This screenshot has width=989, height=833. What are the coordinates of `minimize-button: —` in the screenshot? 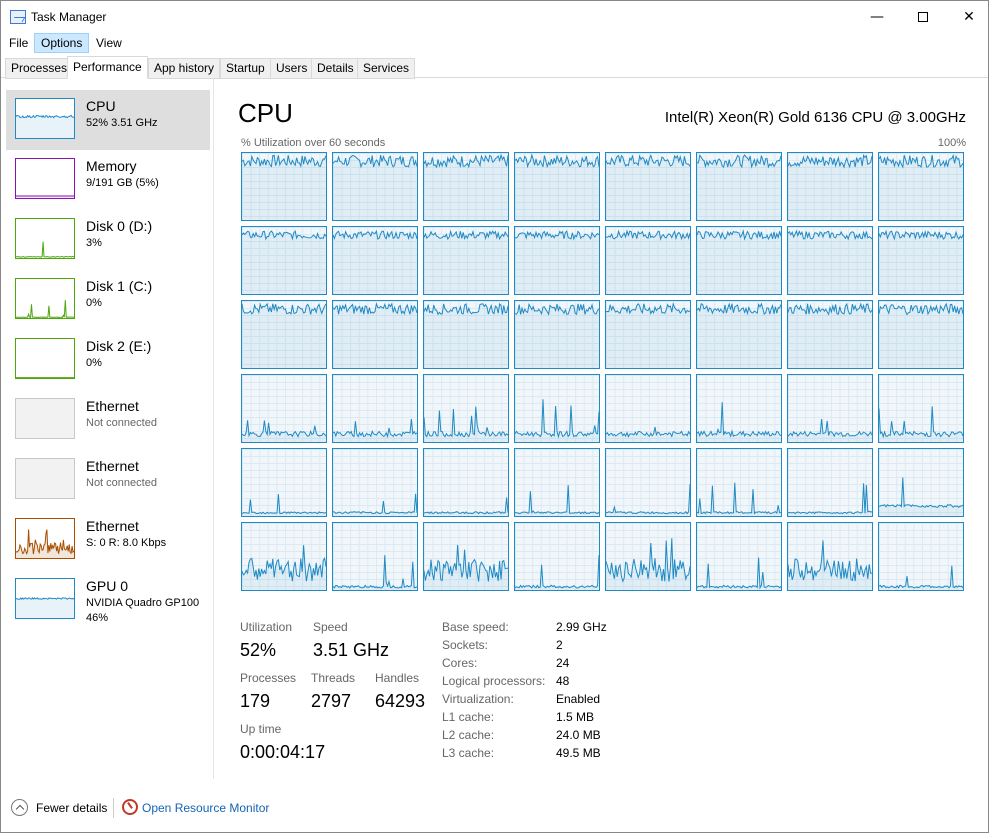 It's located at (877, 17).